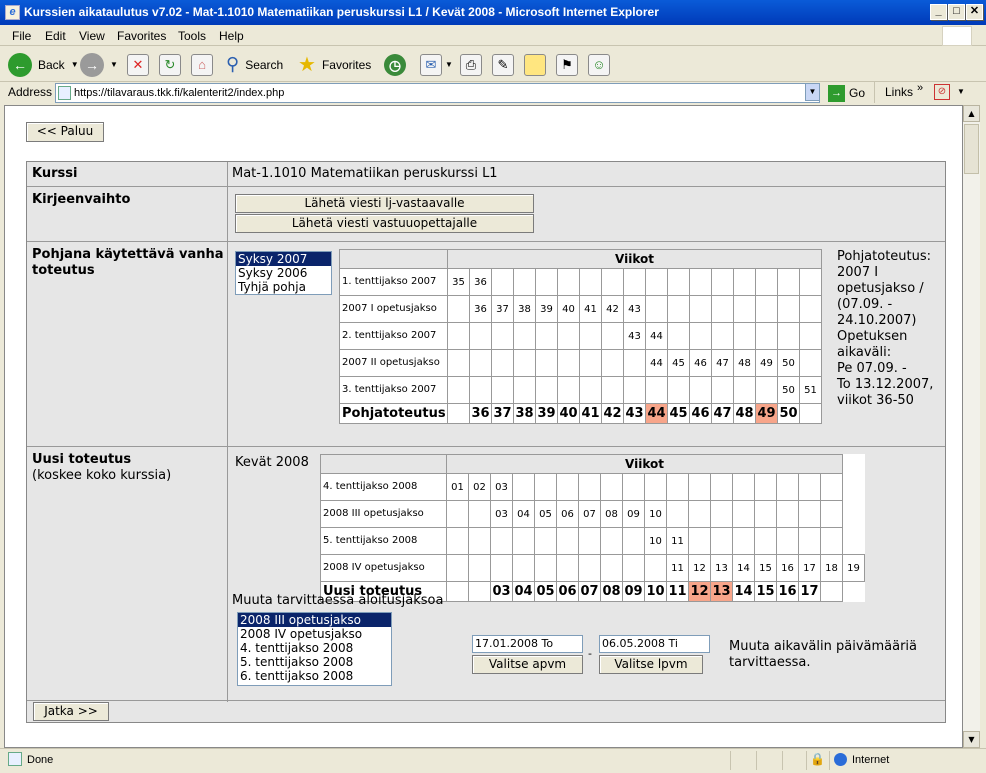 This screenshot has width=986, height=773. I want to click on maximize-button: □, so click(956, 12).